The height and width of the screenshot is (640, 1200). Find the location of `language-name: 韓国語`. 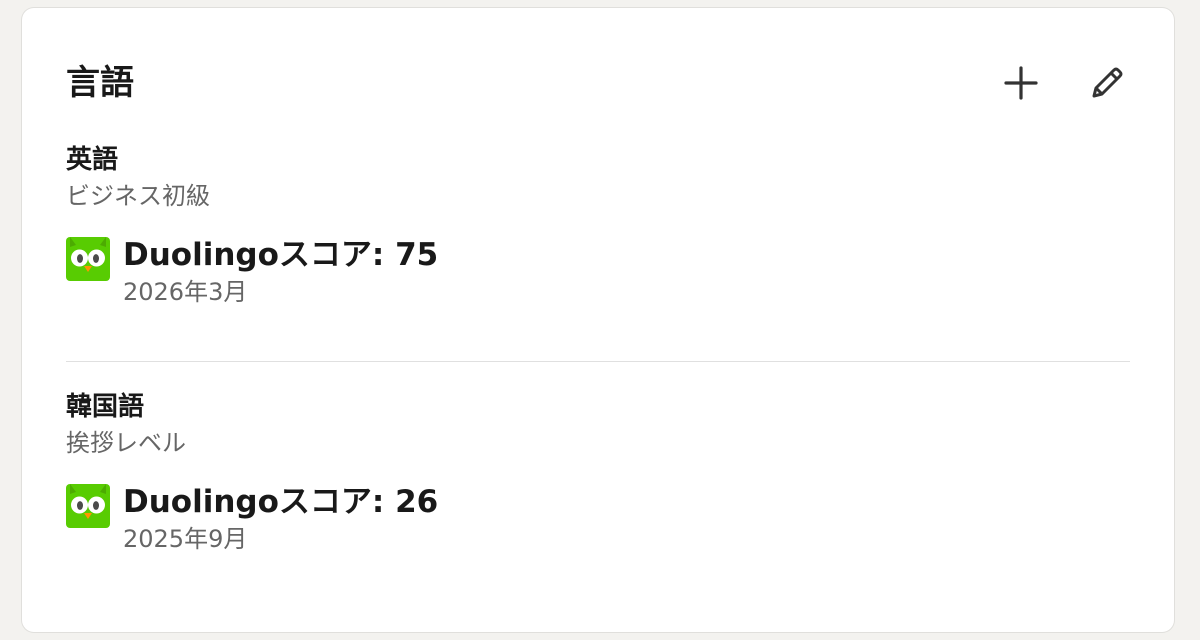

language-name: 韓国語 is located at coordinates (105, 407).